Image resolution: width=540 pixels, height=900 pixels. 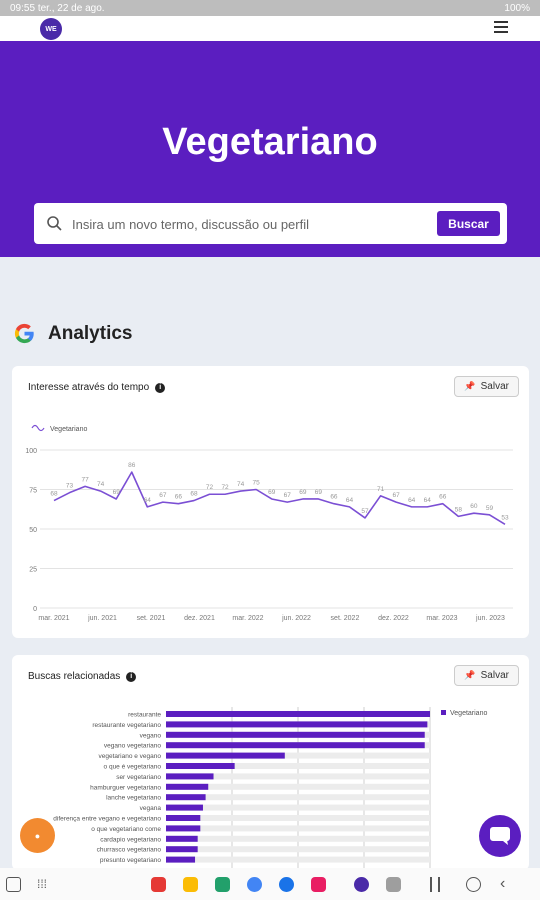 What do you see at coordinates (126, 829) in the screenshot?
I see `bar-category-label: o que vegetariano come` at bounding box center [126, 829].